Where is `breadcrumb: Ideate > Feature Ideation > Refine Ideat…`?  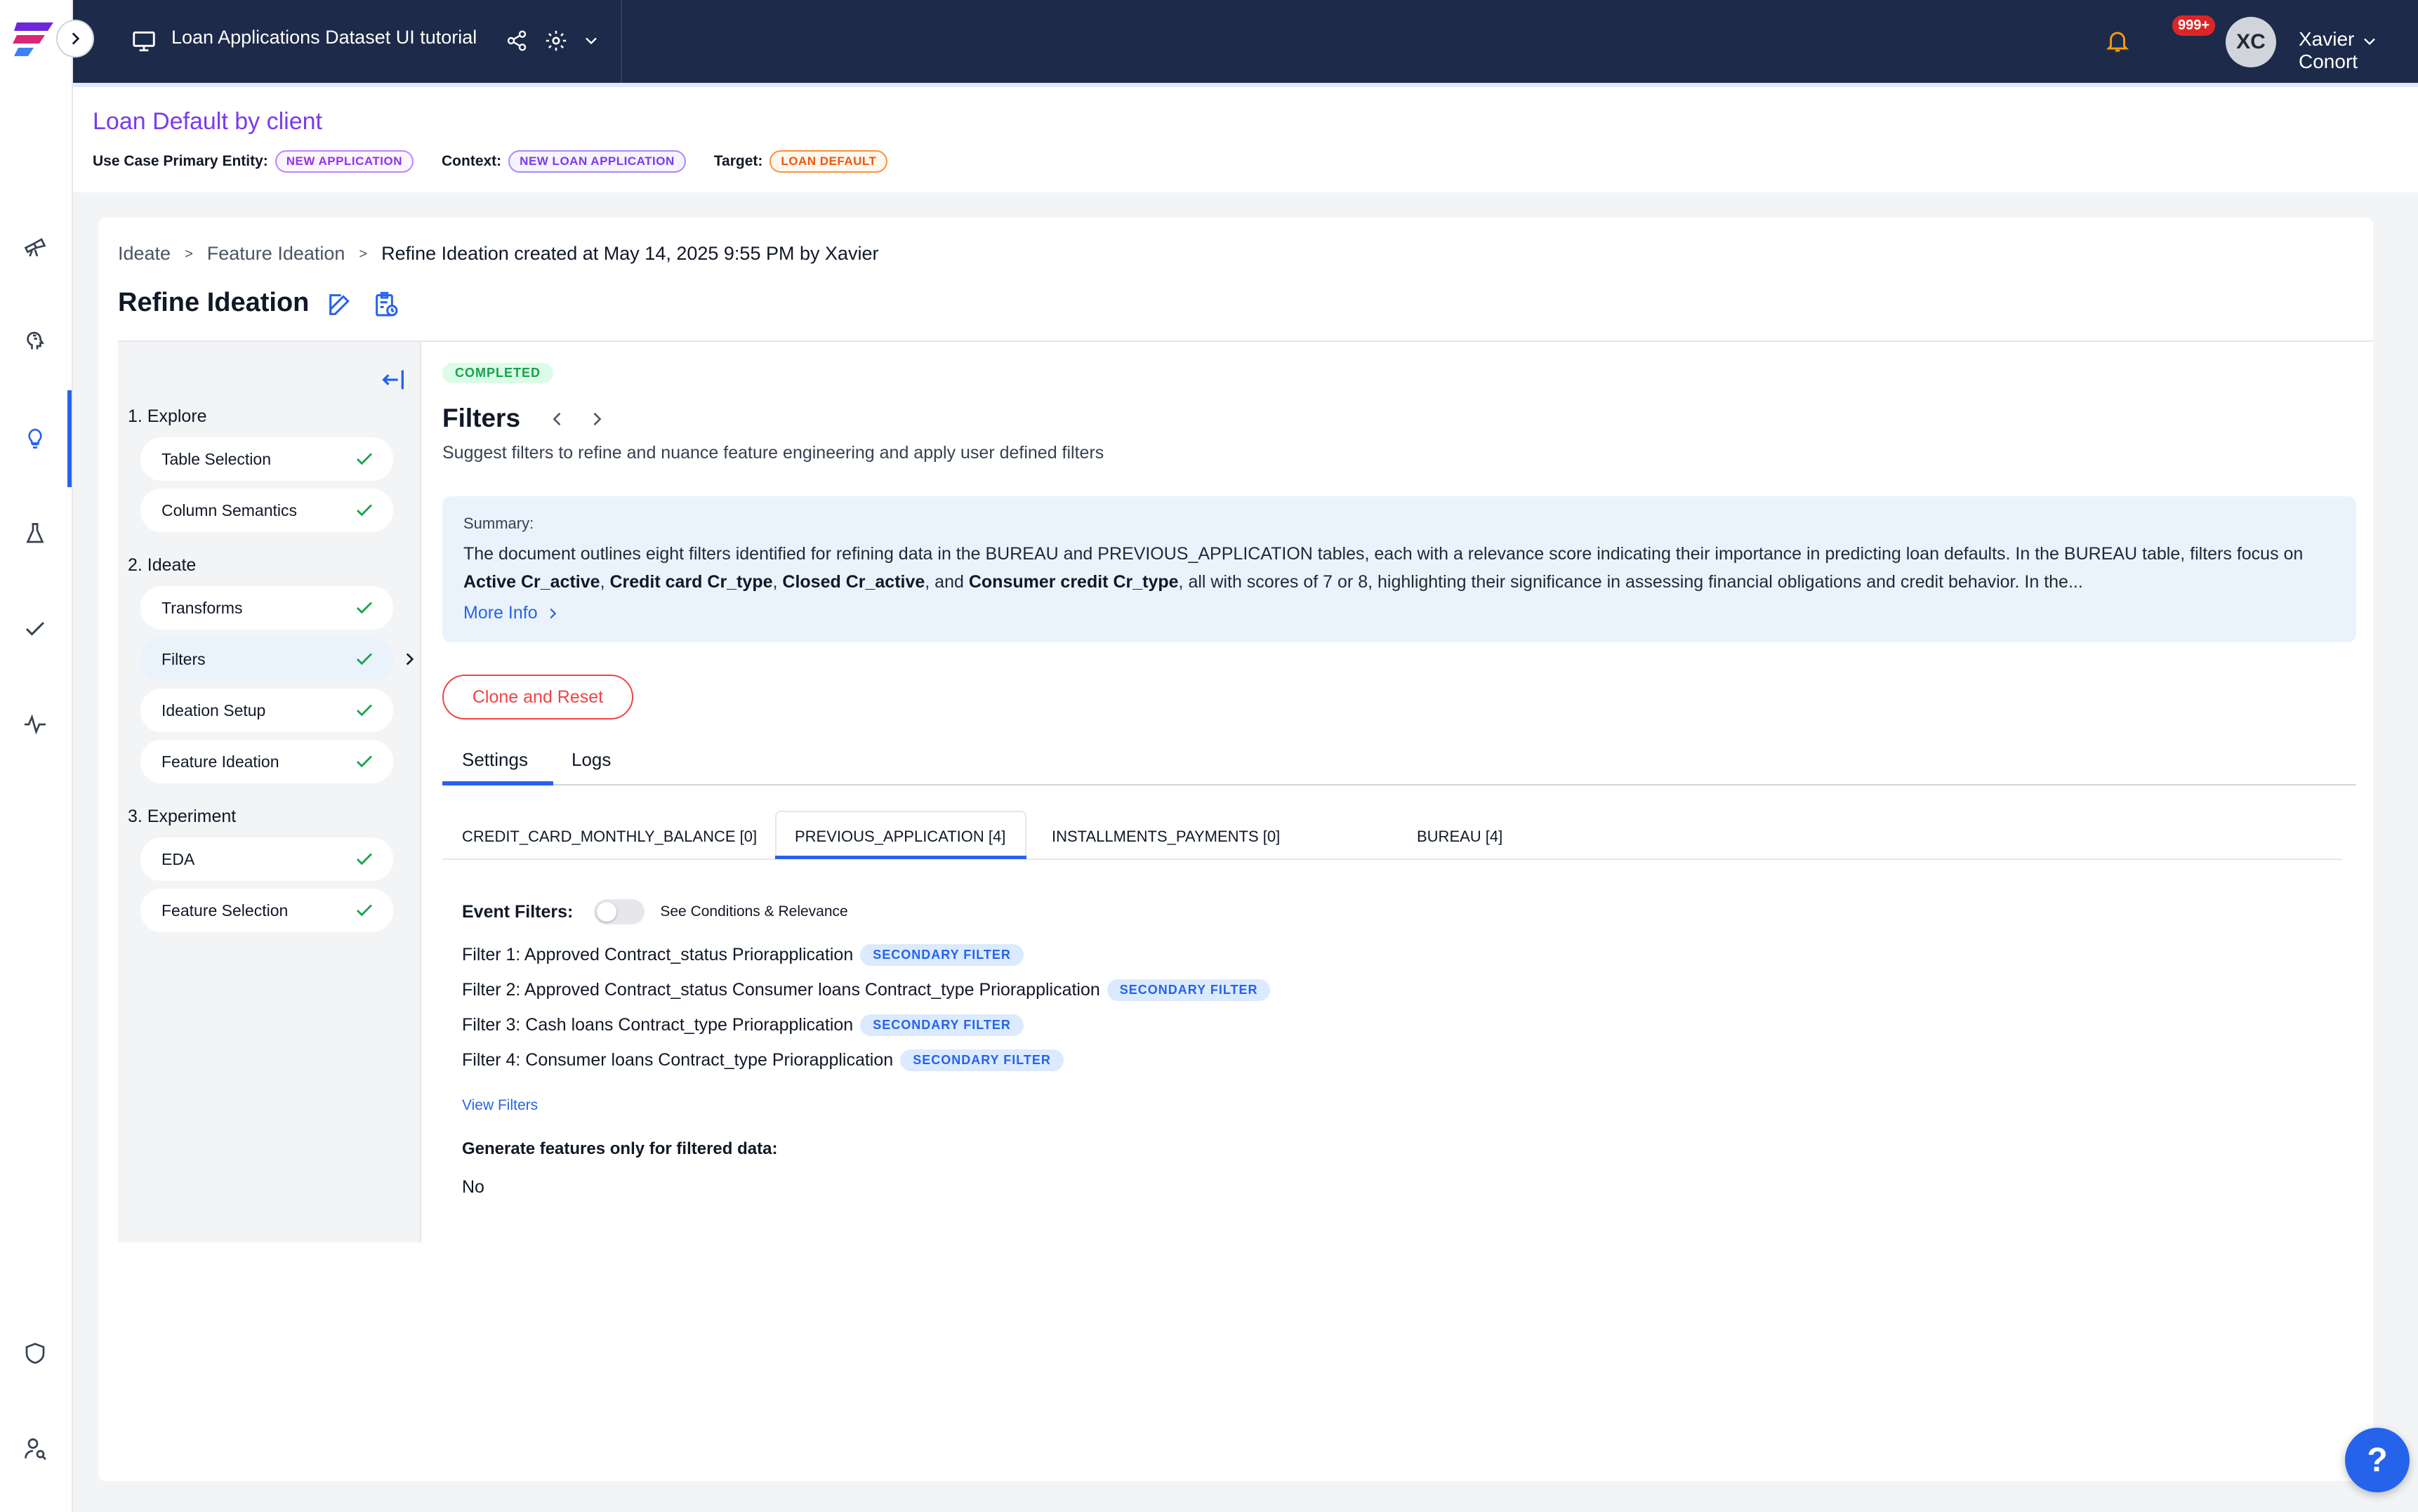
breadcrumb: Ideate > Feature Ideation > Refine Ideat… is located at coordinates (498, 254).